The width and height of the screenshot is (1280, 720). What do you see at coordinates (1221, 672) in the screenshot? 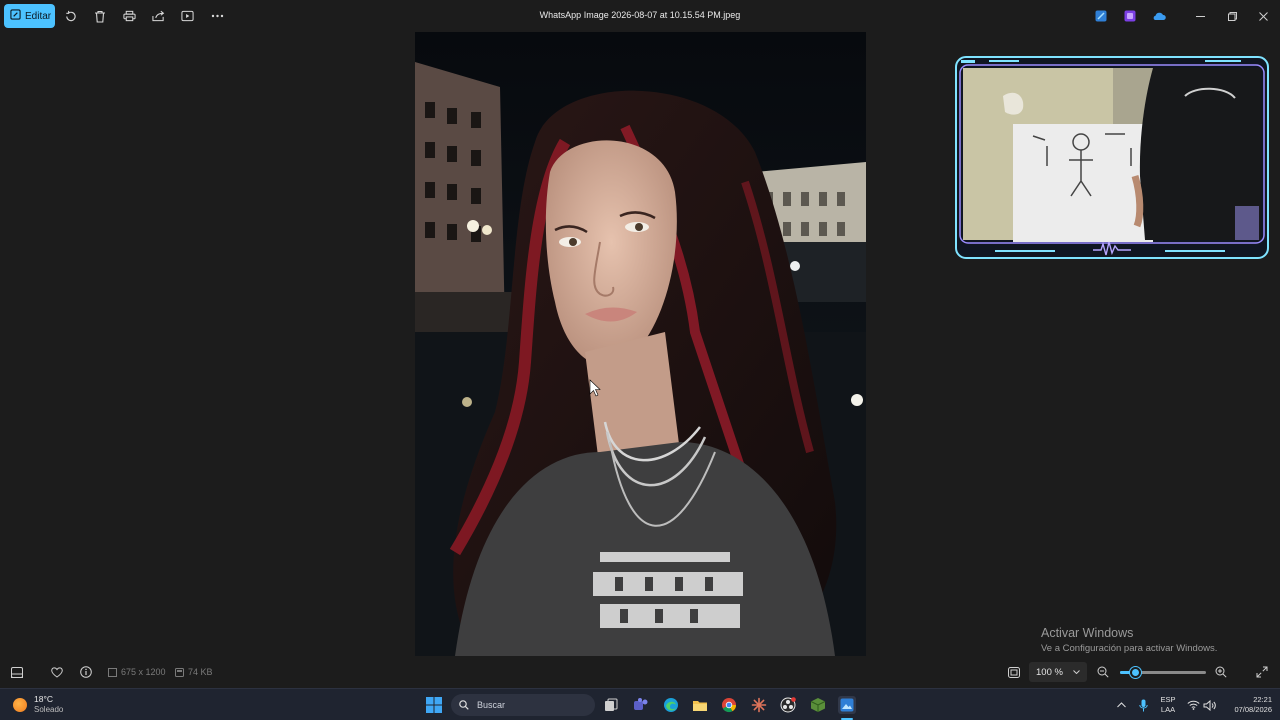
I see `zoom-in-icon` at bounding box center [1221, 672].